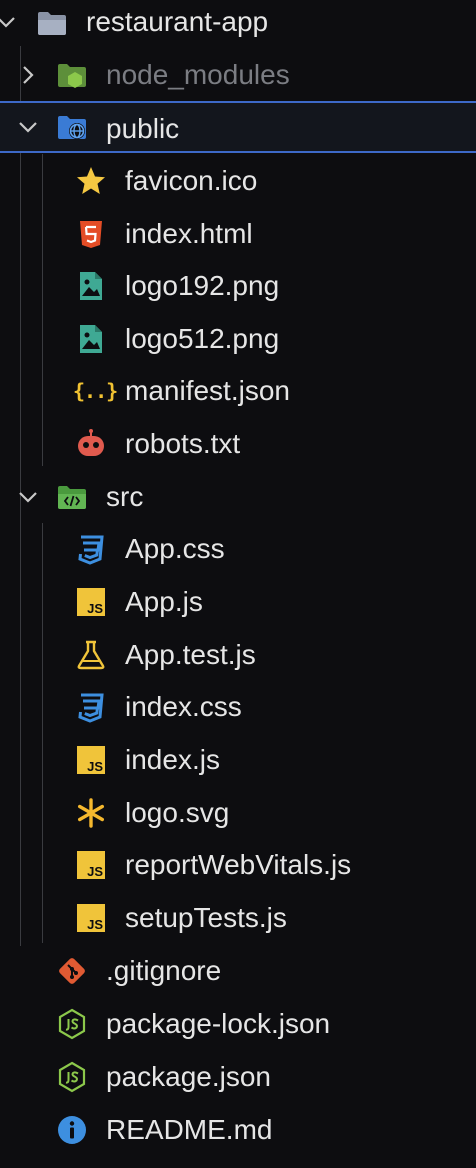 This screenshot has height=1168, width=476. What do you see at coordinates (202, 338) in the screenshot?
I see `file-label: logo512.png` at bounding box center [202, 338].